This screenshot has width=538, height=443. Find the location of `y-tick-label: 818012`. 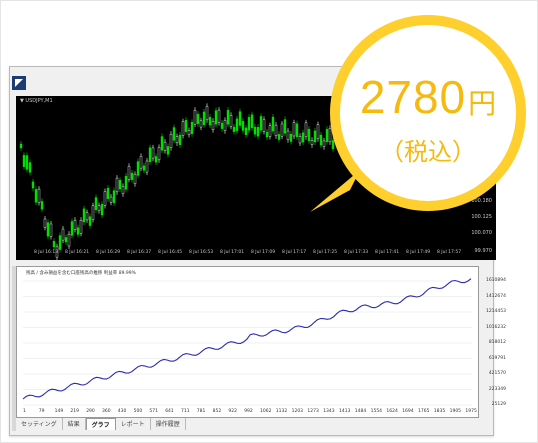

y-tick-label: 818012 is located at coordinates (497, 342).